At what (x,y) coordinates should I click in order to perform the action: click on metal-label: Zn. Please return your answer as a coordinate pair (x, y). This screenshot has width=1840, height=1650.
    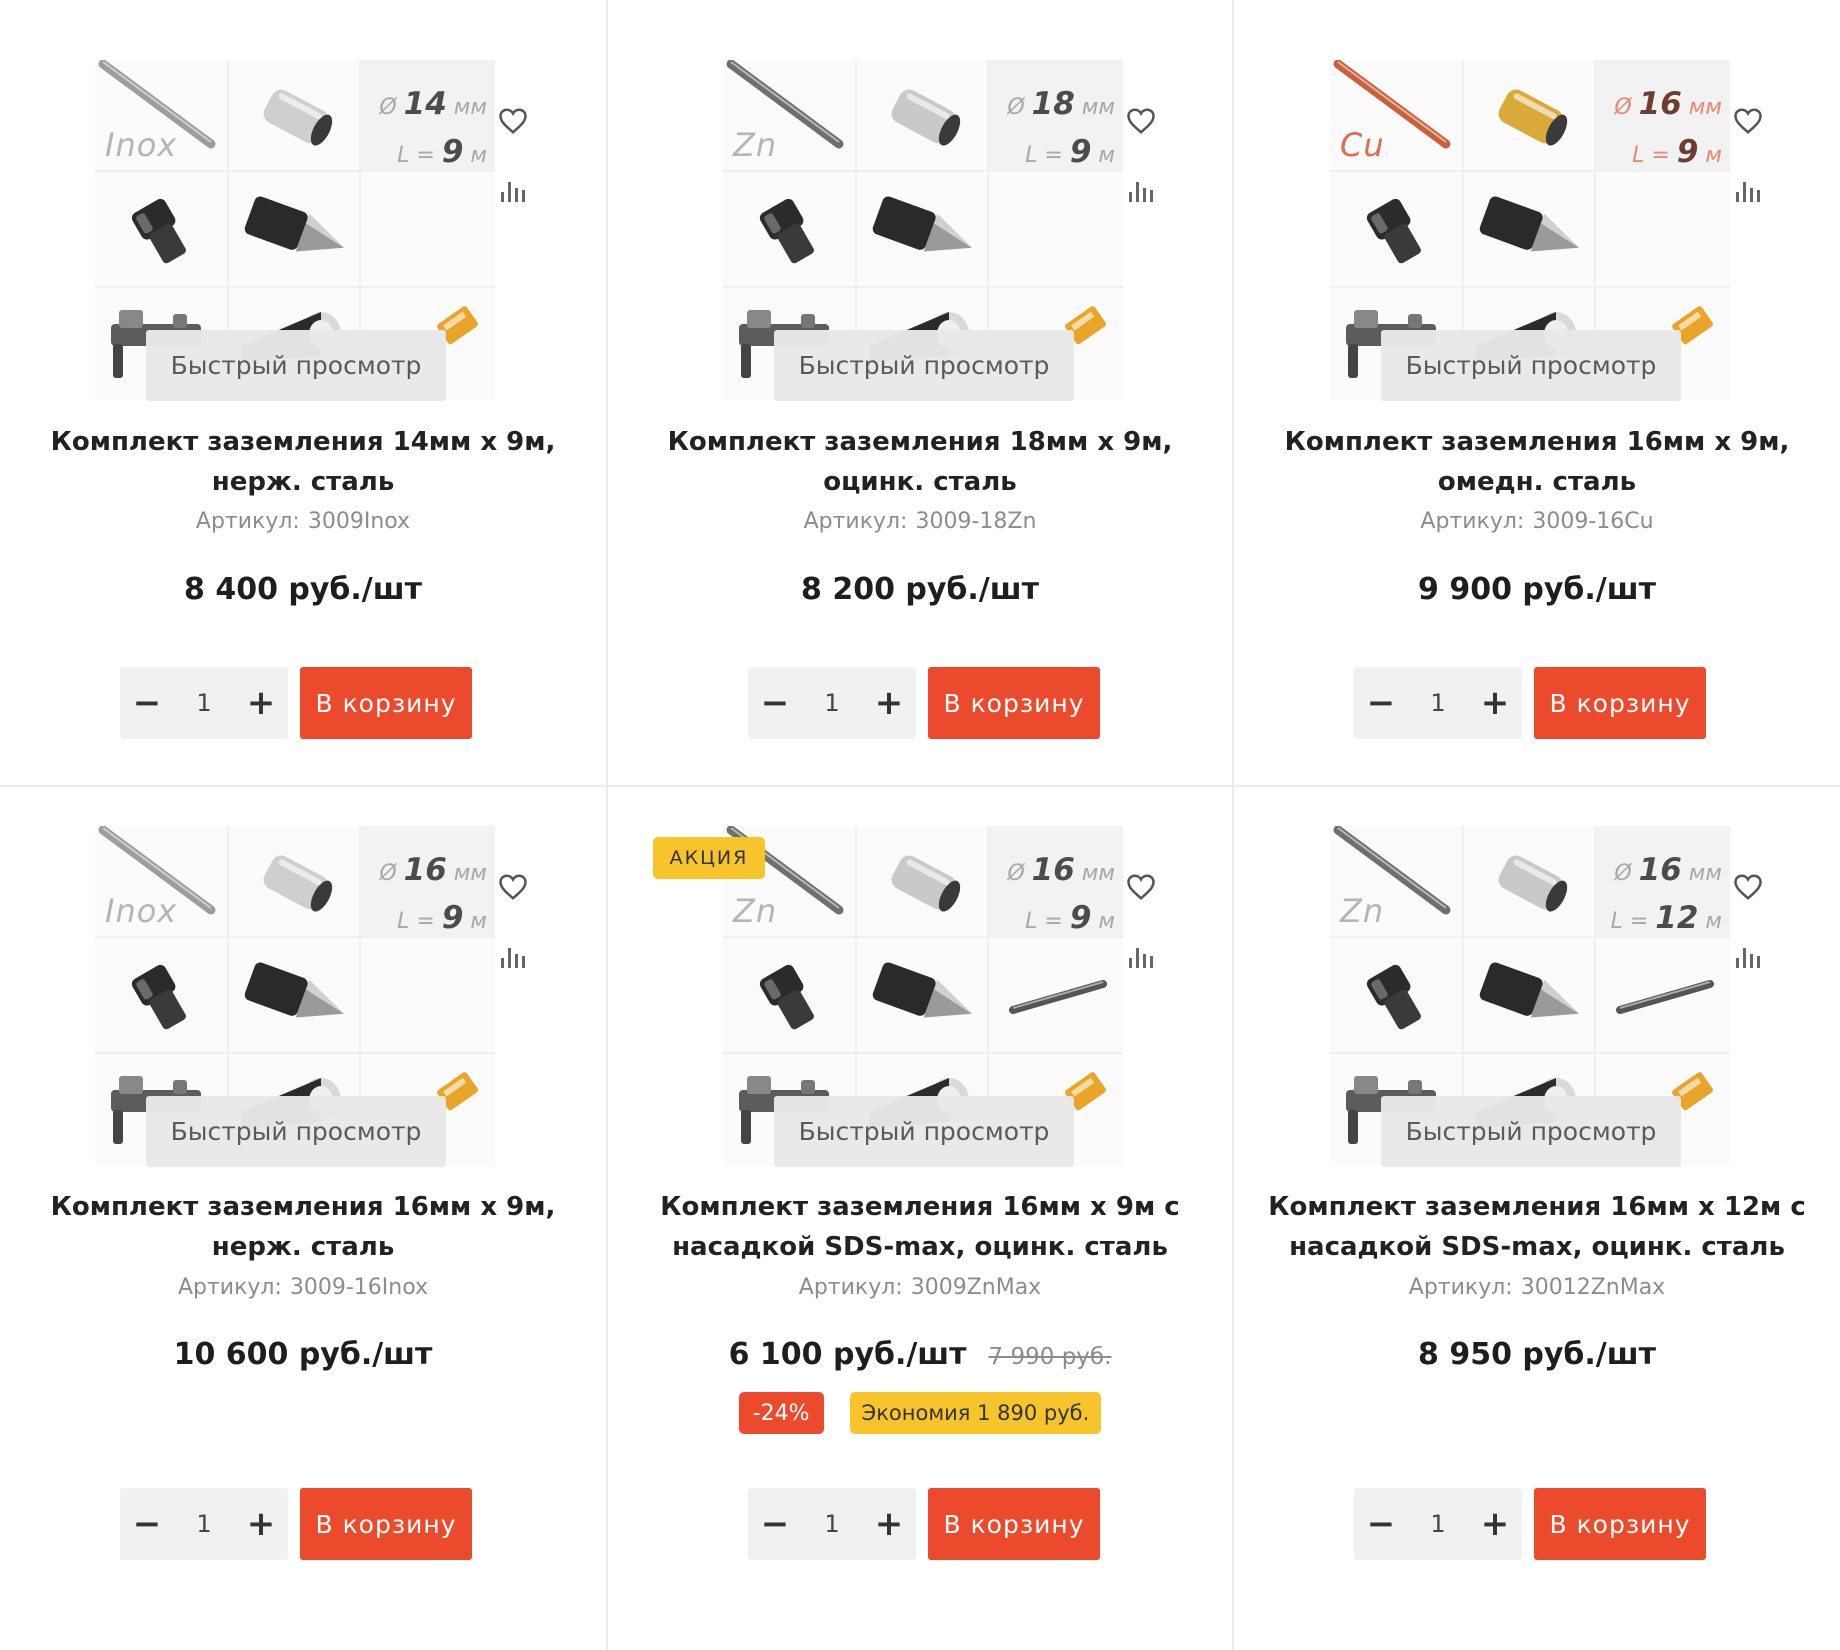
    Looking at the image, I should click on (755, 145).